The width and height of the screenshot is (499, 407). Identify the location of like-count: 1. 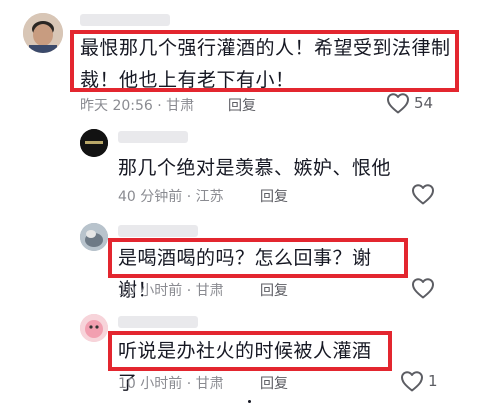
(433, 381).